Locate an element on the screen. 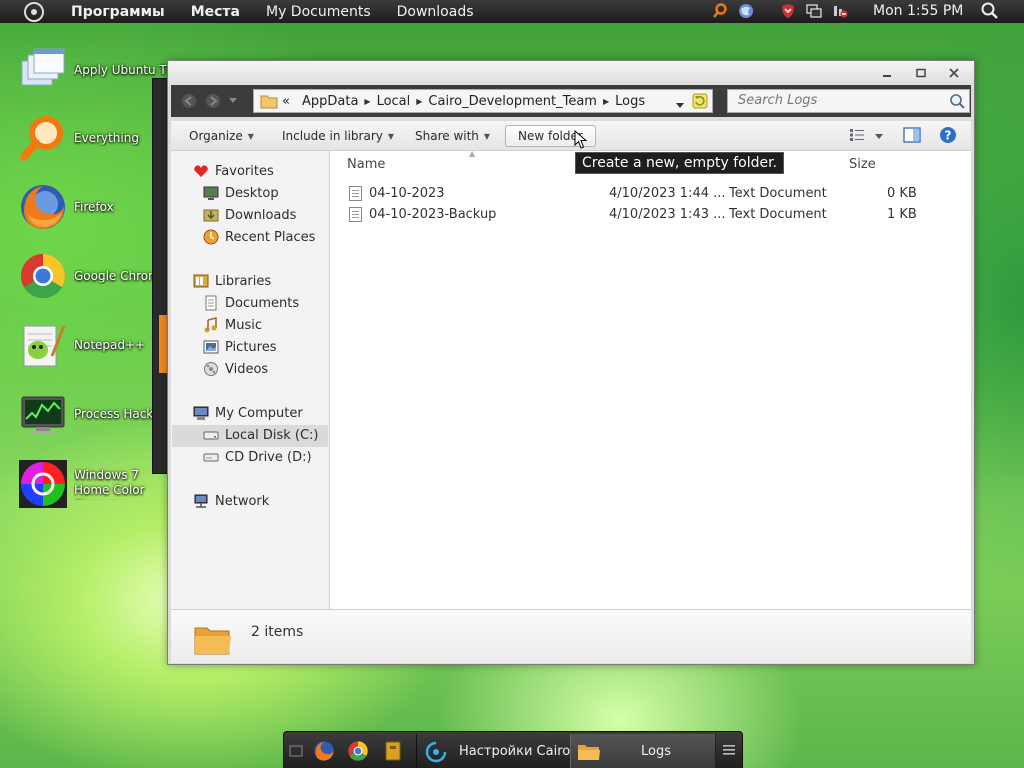  taskbar-item-cairo-settings: Настройки Cairo is located at coordinates (493, 751).